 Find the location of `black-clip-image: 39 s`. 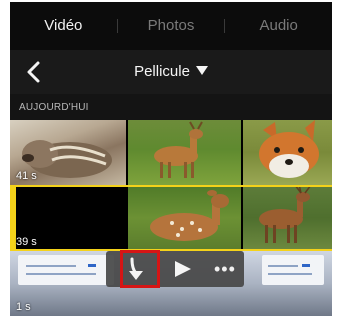

black-clip-image: 39 s is located at coordinates (68, 218).